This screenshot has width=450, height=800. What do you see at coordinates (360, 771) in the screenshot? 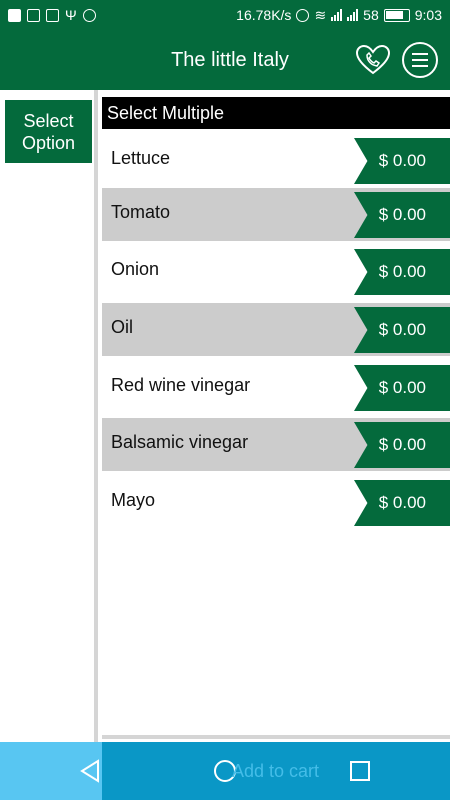
I see `recents-icon` at bounding box center [360, 771].